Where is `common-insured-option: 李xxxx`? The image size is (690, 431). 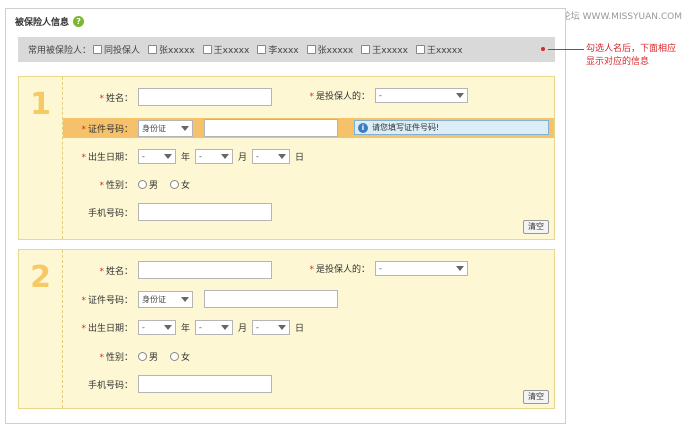
common-insured-option: 李xxxx is located at coordinates (278, 49).